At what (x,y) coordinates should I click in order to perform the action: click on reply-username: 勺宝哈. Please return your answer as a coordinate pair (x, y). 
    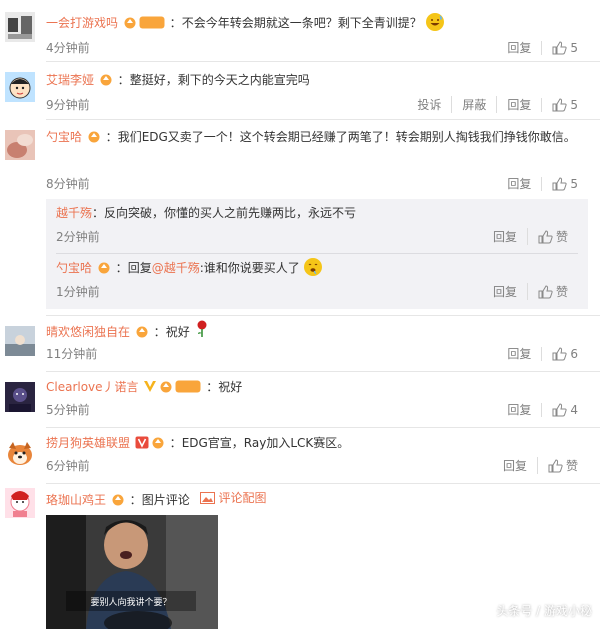
    Looking at the image, I should click on (74, 268).